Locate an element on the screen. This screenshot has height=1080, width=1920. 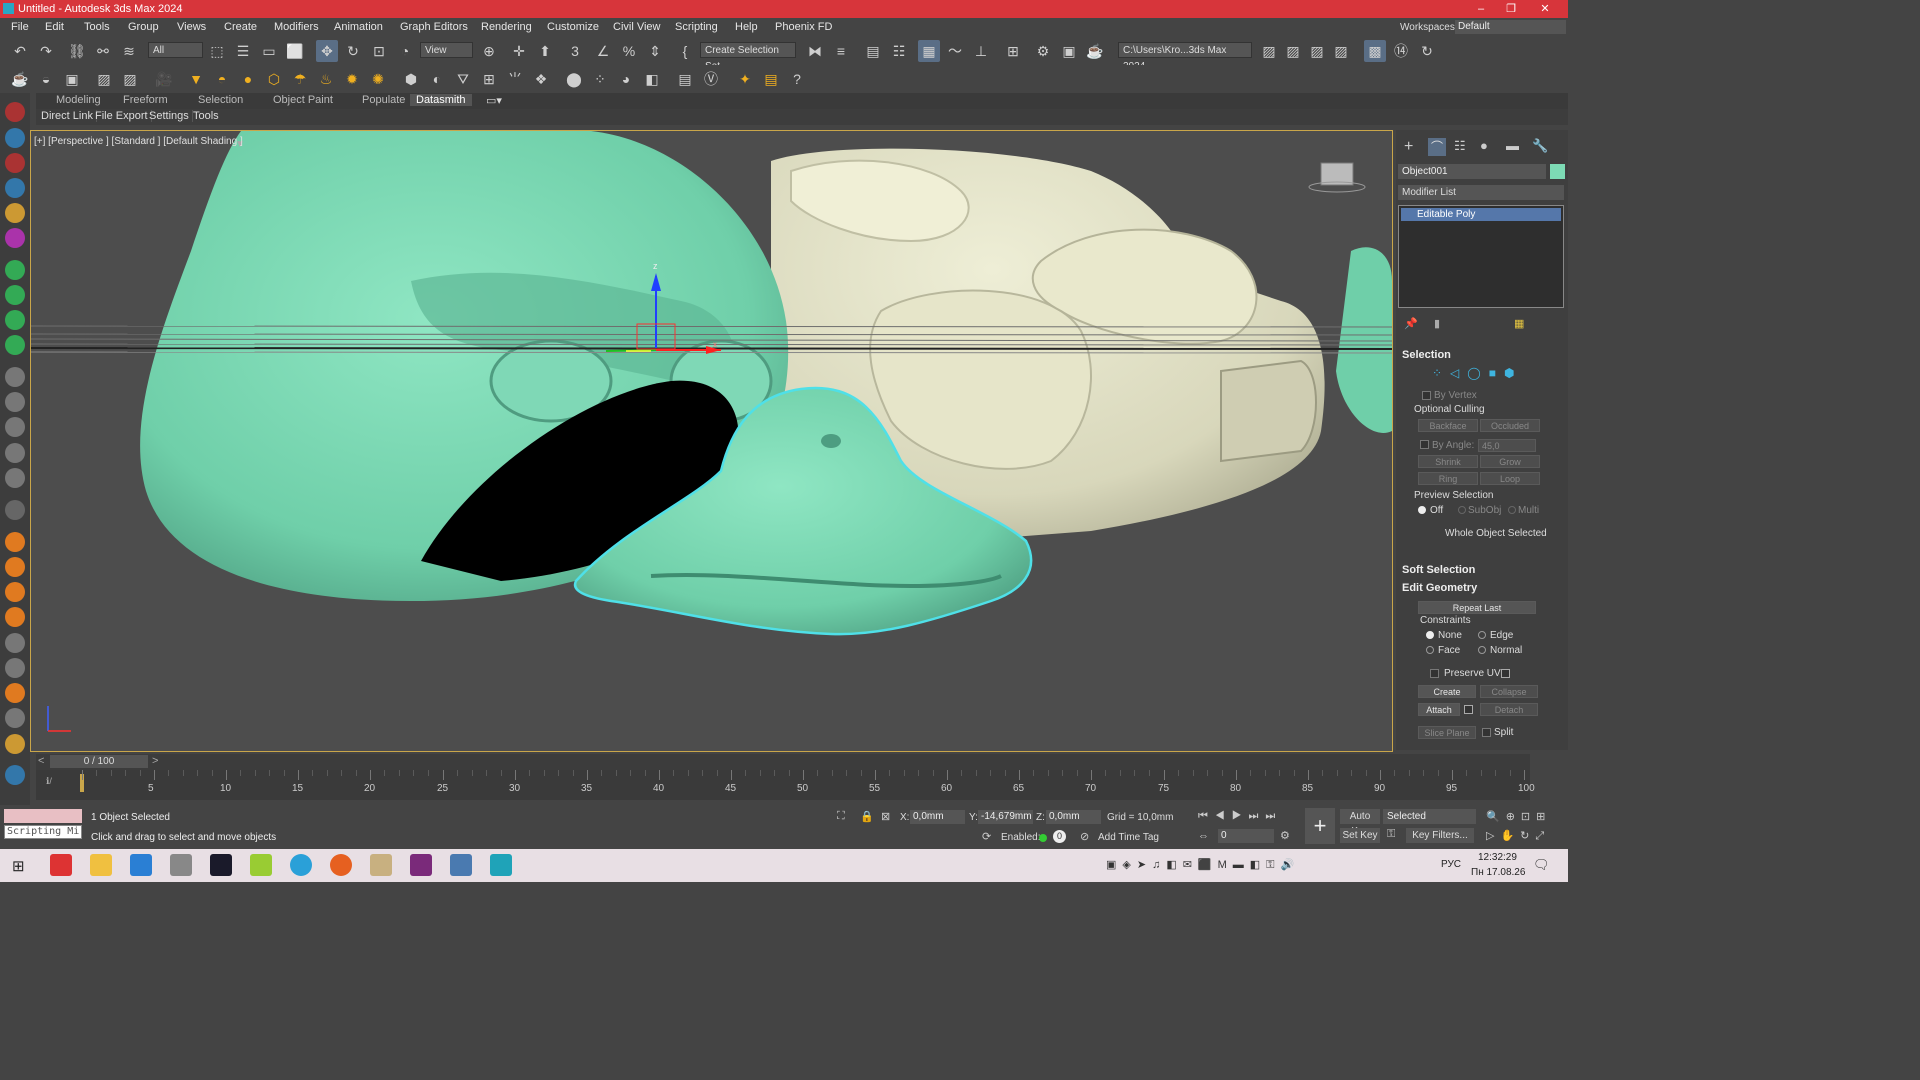
key-mode-dropdown: Selected is located at coordinates (1429, 816).